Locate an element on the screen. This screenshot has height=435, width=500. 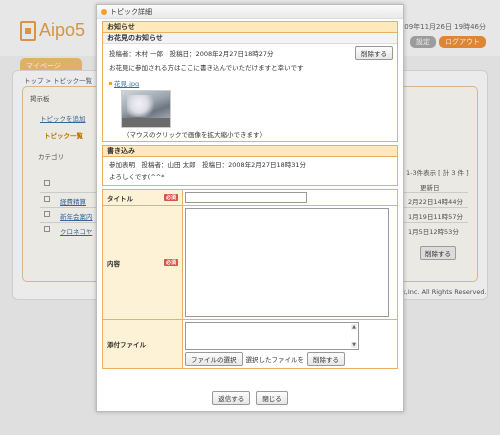
photo-caption: （マウスのクリックで画像を拡大縮小できます） is located at coordinates (194, 135).